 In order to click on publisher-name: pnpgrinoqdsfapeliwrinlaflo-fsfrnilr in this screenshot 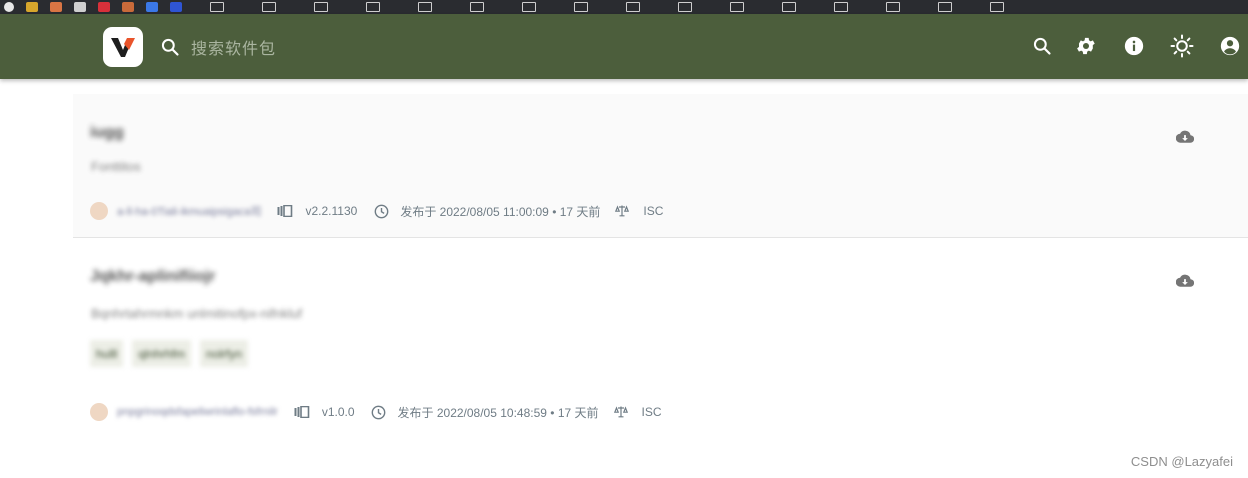, I will do `click(197, 412)`.